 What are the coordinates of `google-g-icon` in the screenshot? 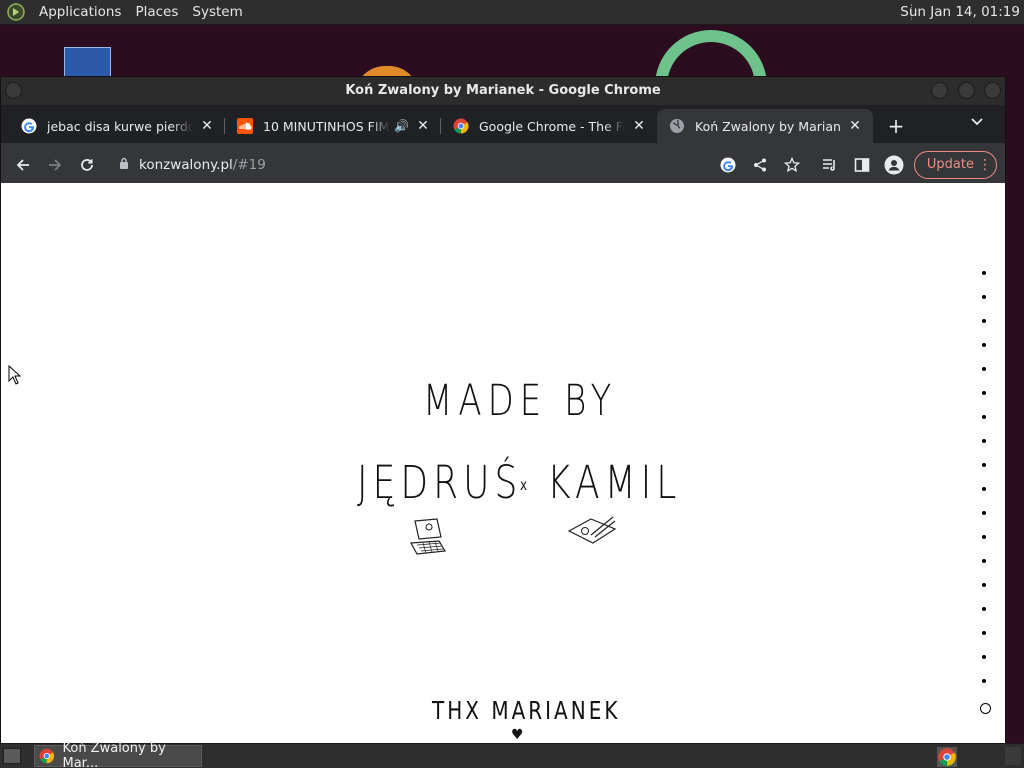 It's located at (29, 126).